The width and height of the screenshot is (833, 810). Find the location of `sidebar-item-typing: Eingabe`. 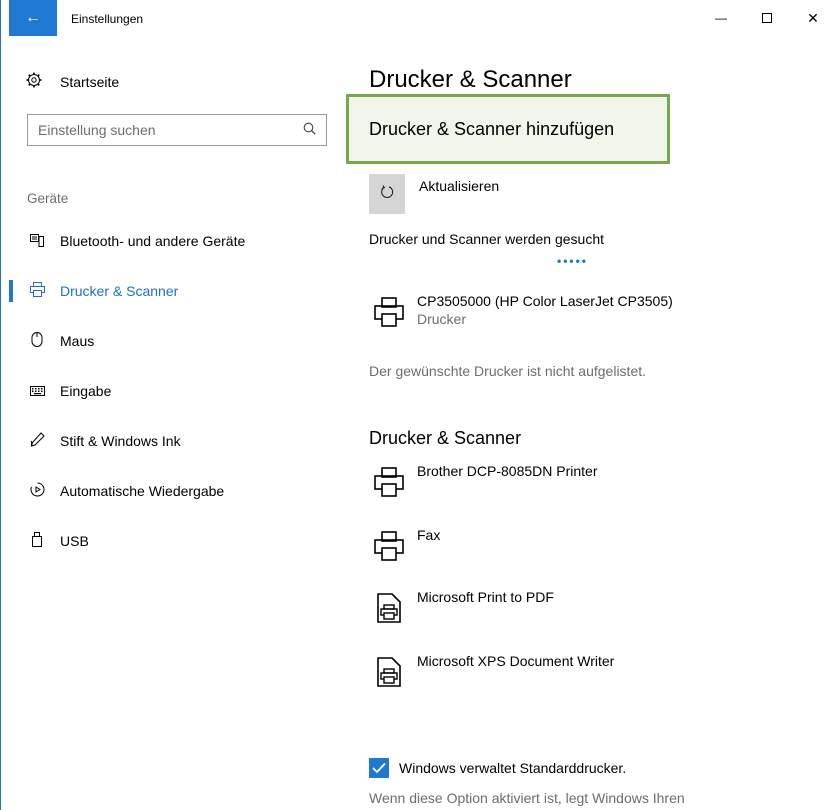

sidebar-item-typing: Eingabe is located at coordinates (176, 391).